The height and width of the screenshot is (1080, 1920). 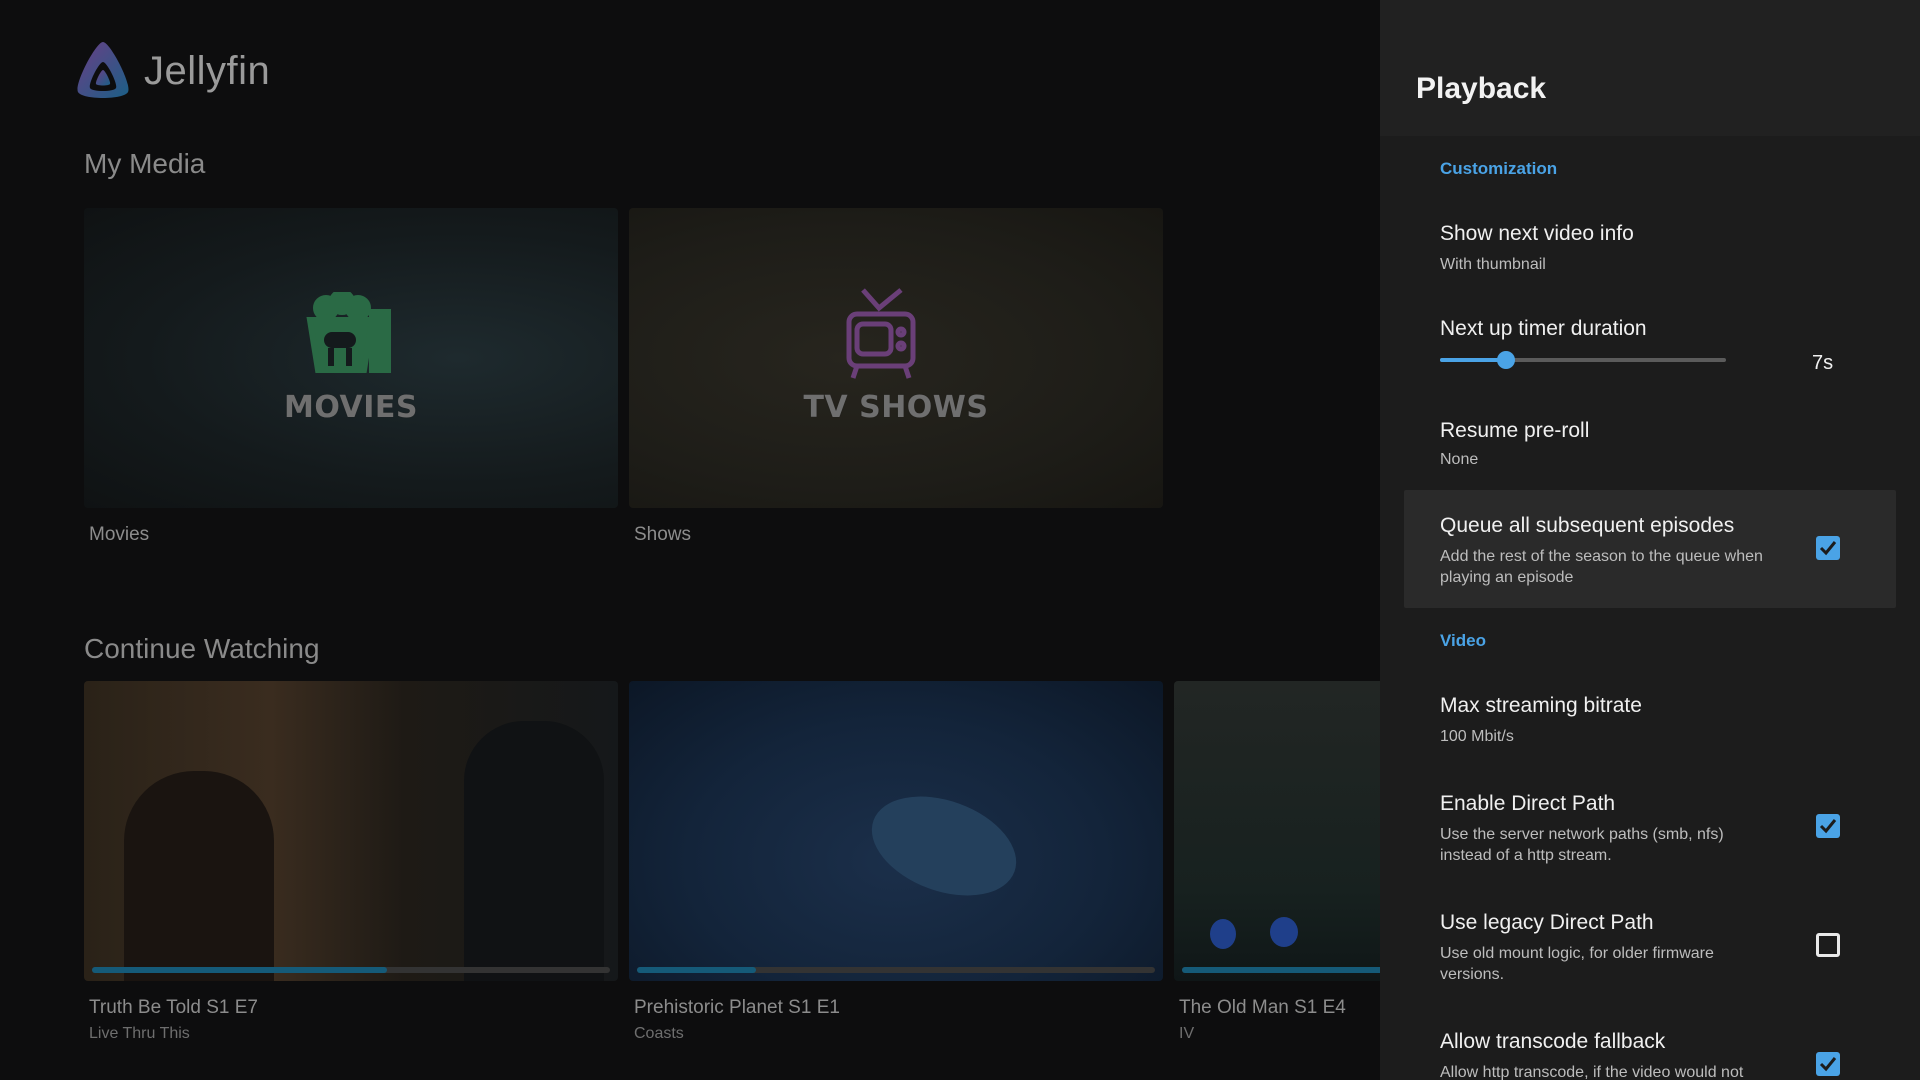 I want to click on group-video-heading: Video, so click(x=1463, y=640).